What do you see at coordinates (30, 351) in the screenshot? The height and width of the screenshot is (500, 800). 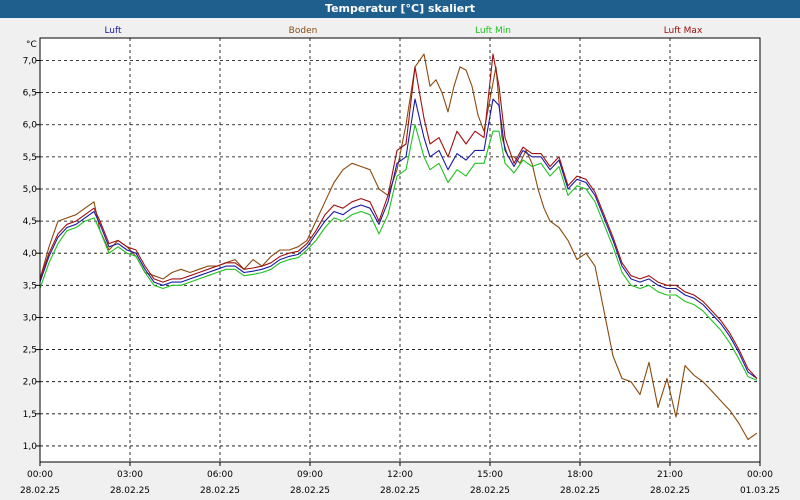 I see `y-tick-label: 2,5` at bounding box center [30, 351].